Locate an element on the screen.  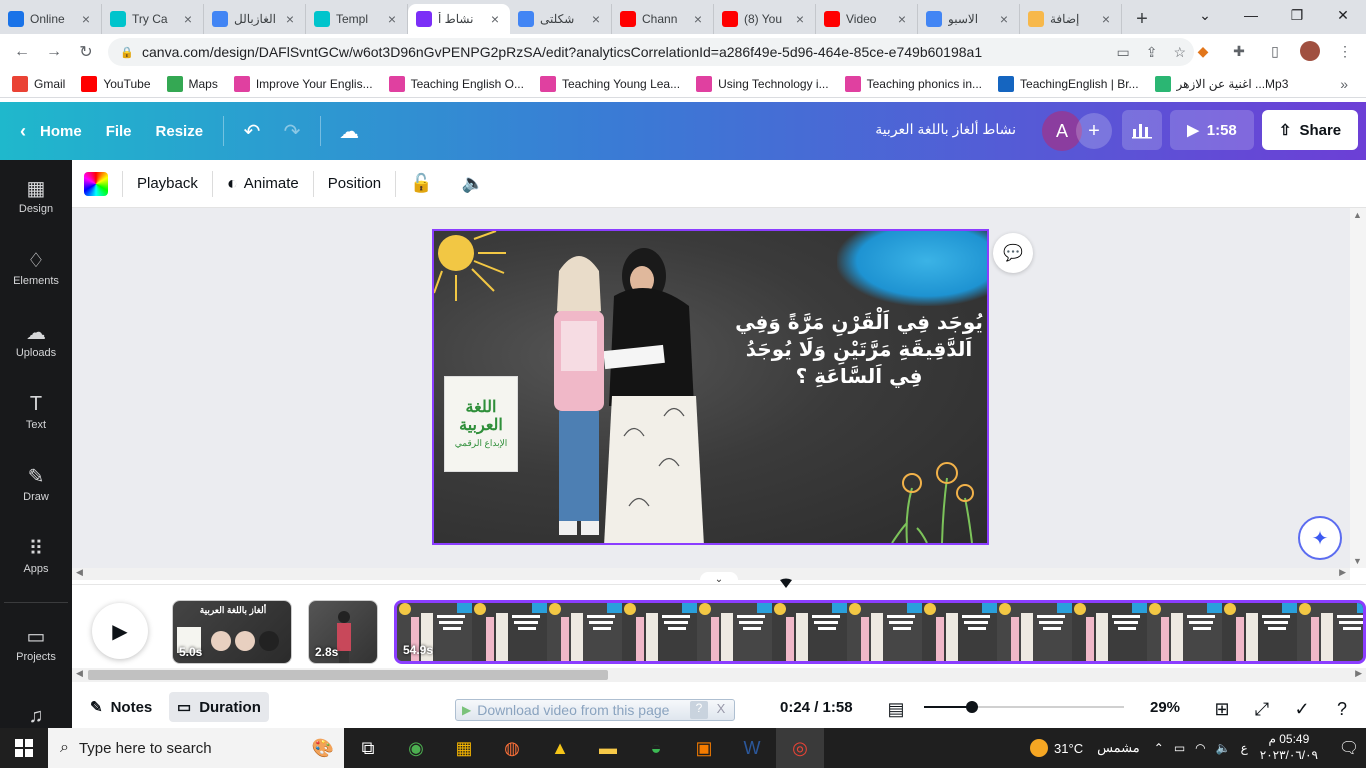
present-play-button: ▶ 1:58 is located at coordinates (1212, 130).